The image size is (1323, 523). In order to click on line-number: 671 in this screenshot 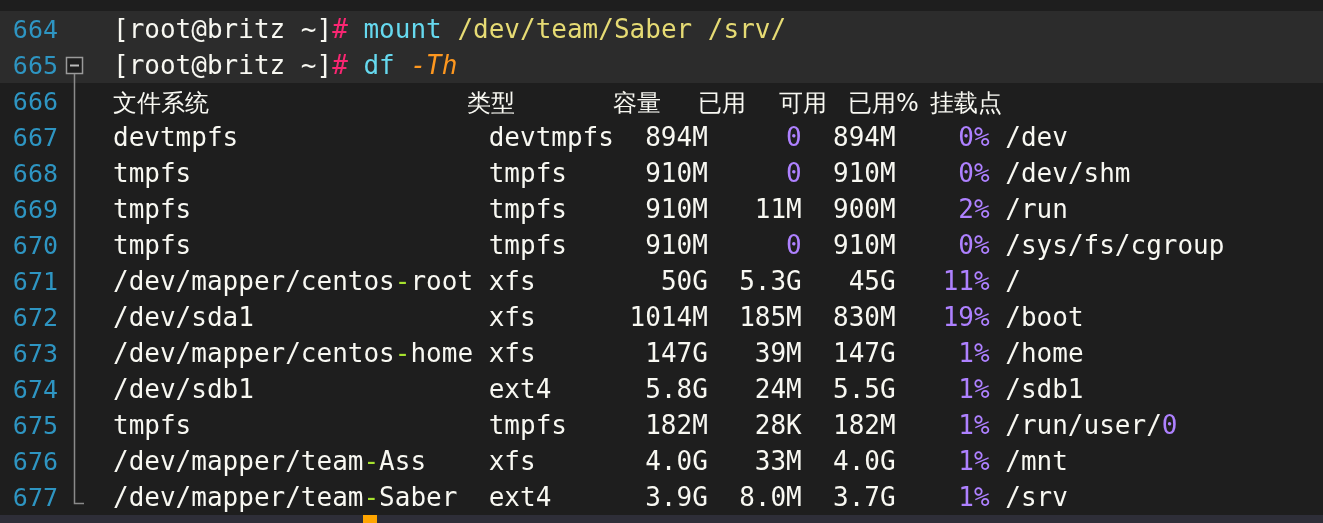, I will do `click(34, 281)`.